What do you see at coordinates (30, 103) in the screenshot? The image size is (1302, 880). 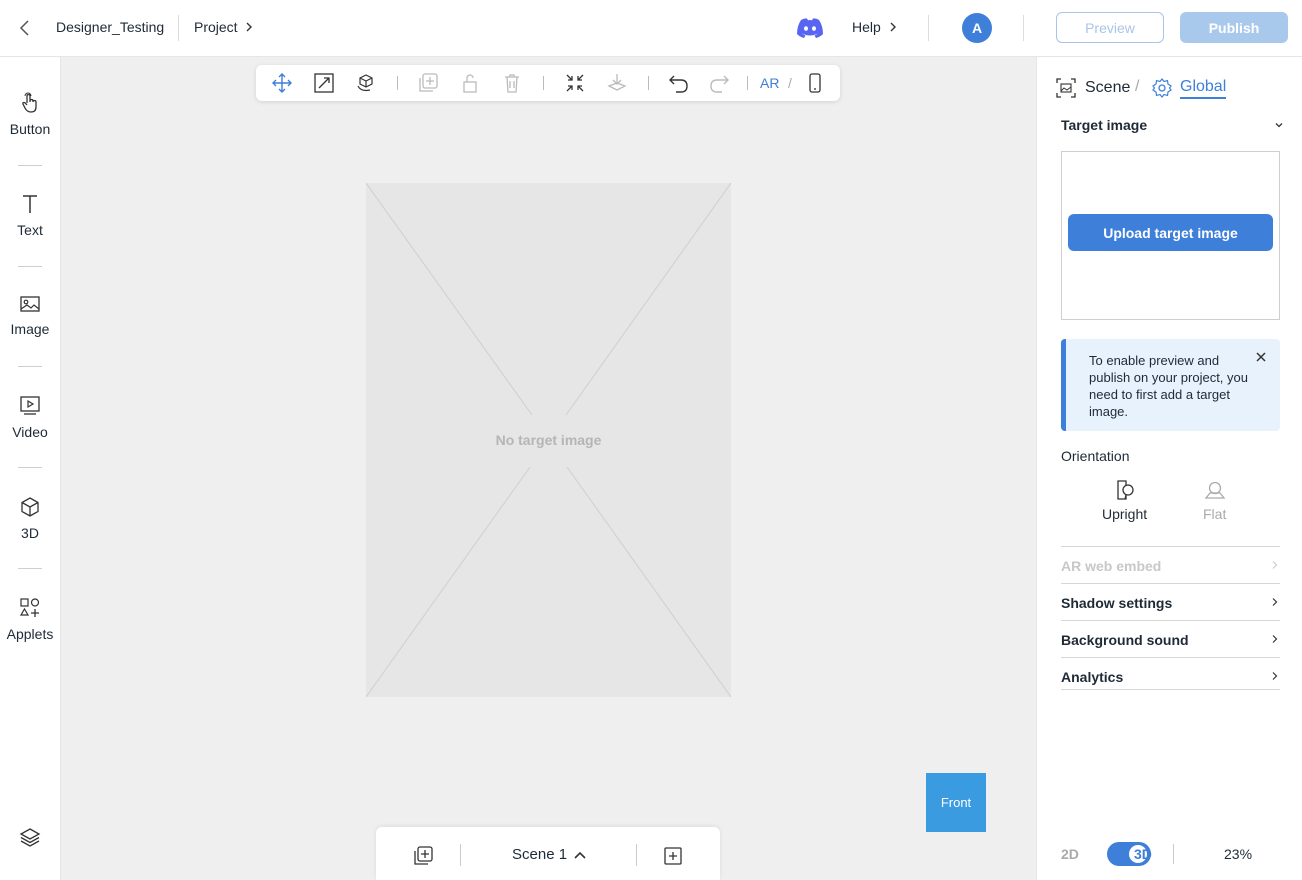 I see `hand-pointer-icon` at bounding box center [30, 103].